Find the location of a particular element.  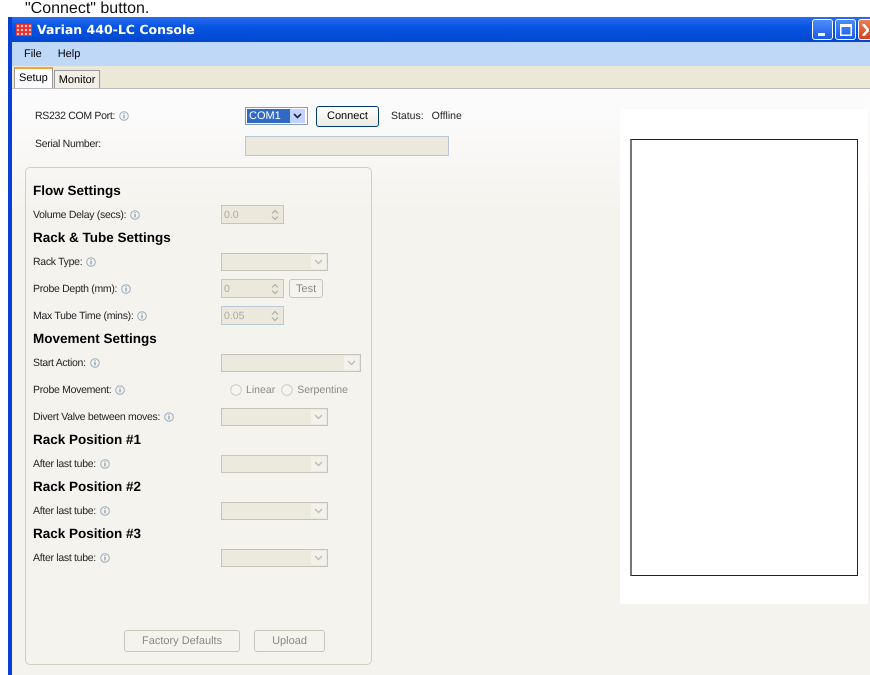

maximize-button is located at coordinates (845, 29).